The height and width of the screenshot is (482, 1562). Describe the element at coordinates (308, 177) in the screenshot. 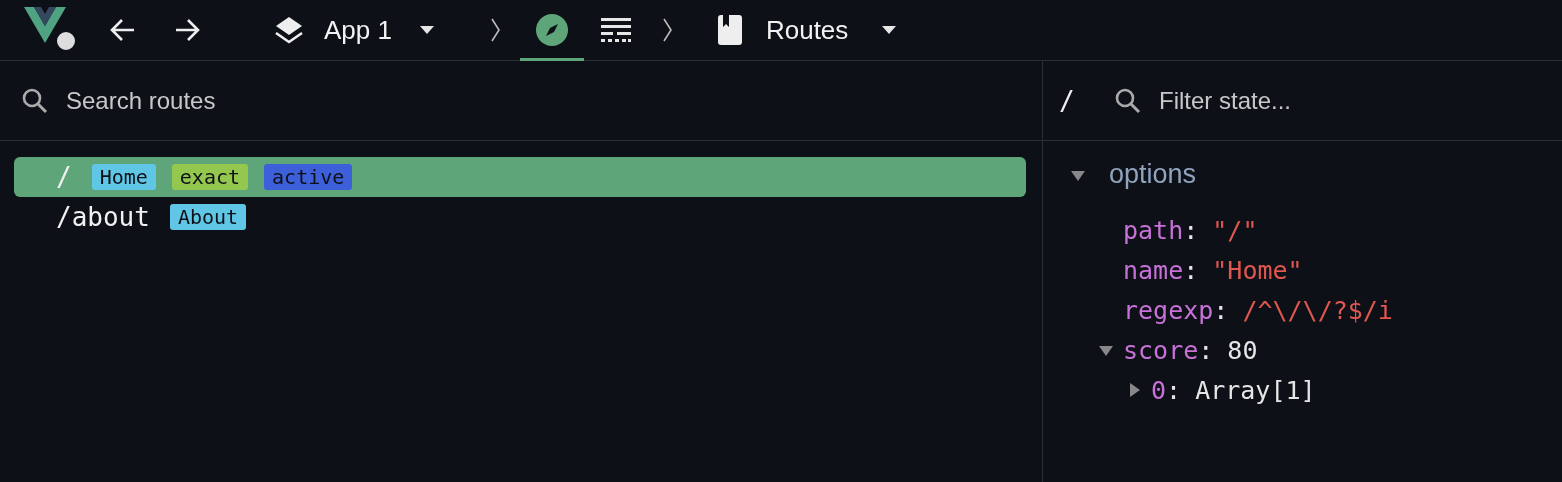

I see `route-tag: active` at that location.